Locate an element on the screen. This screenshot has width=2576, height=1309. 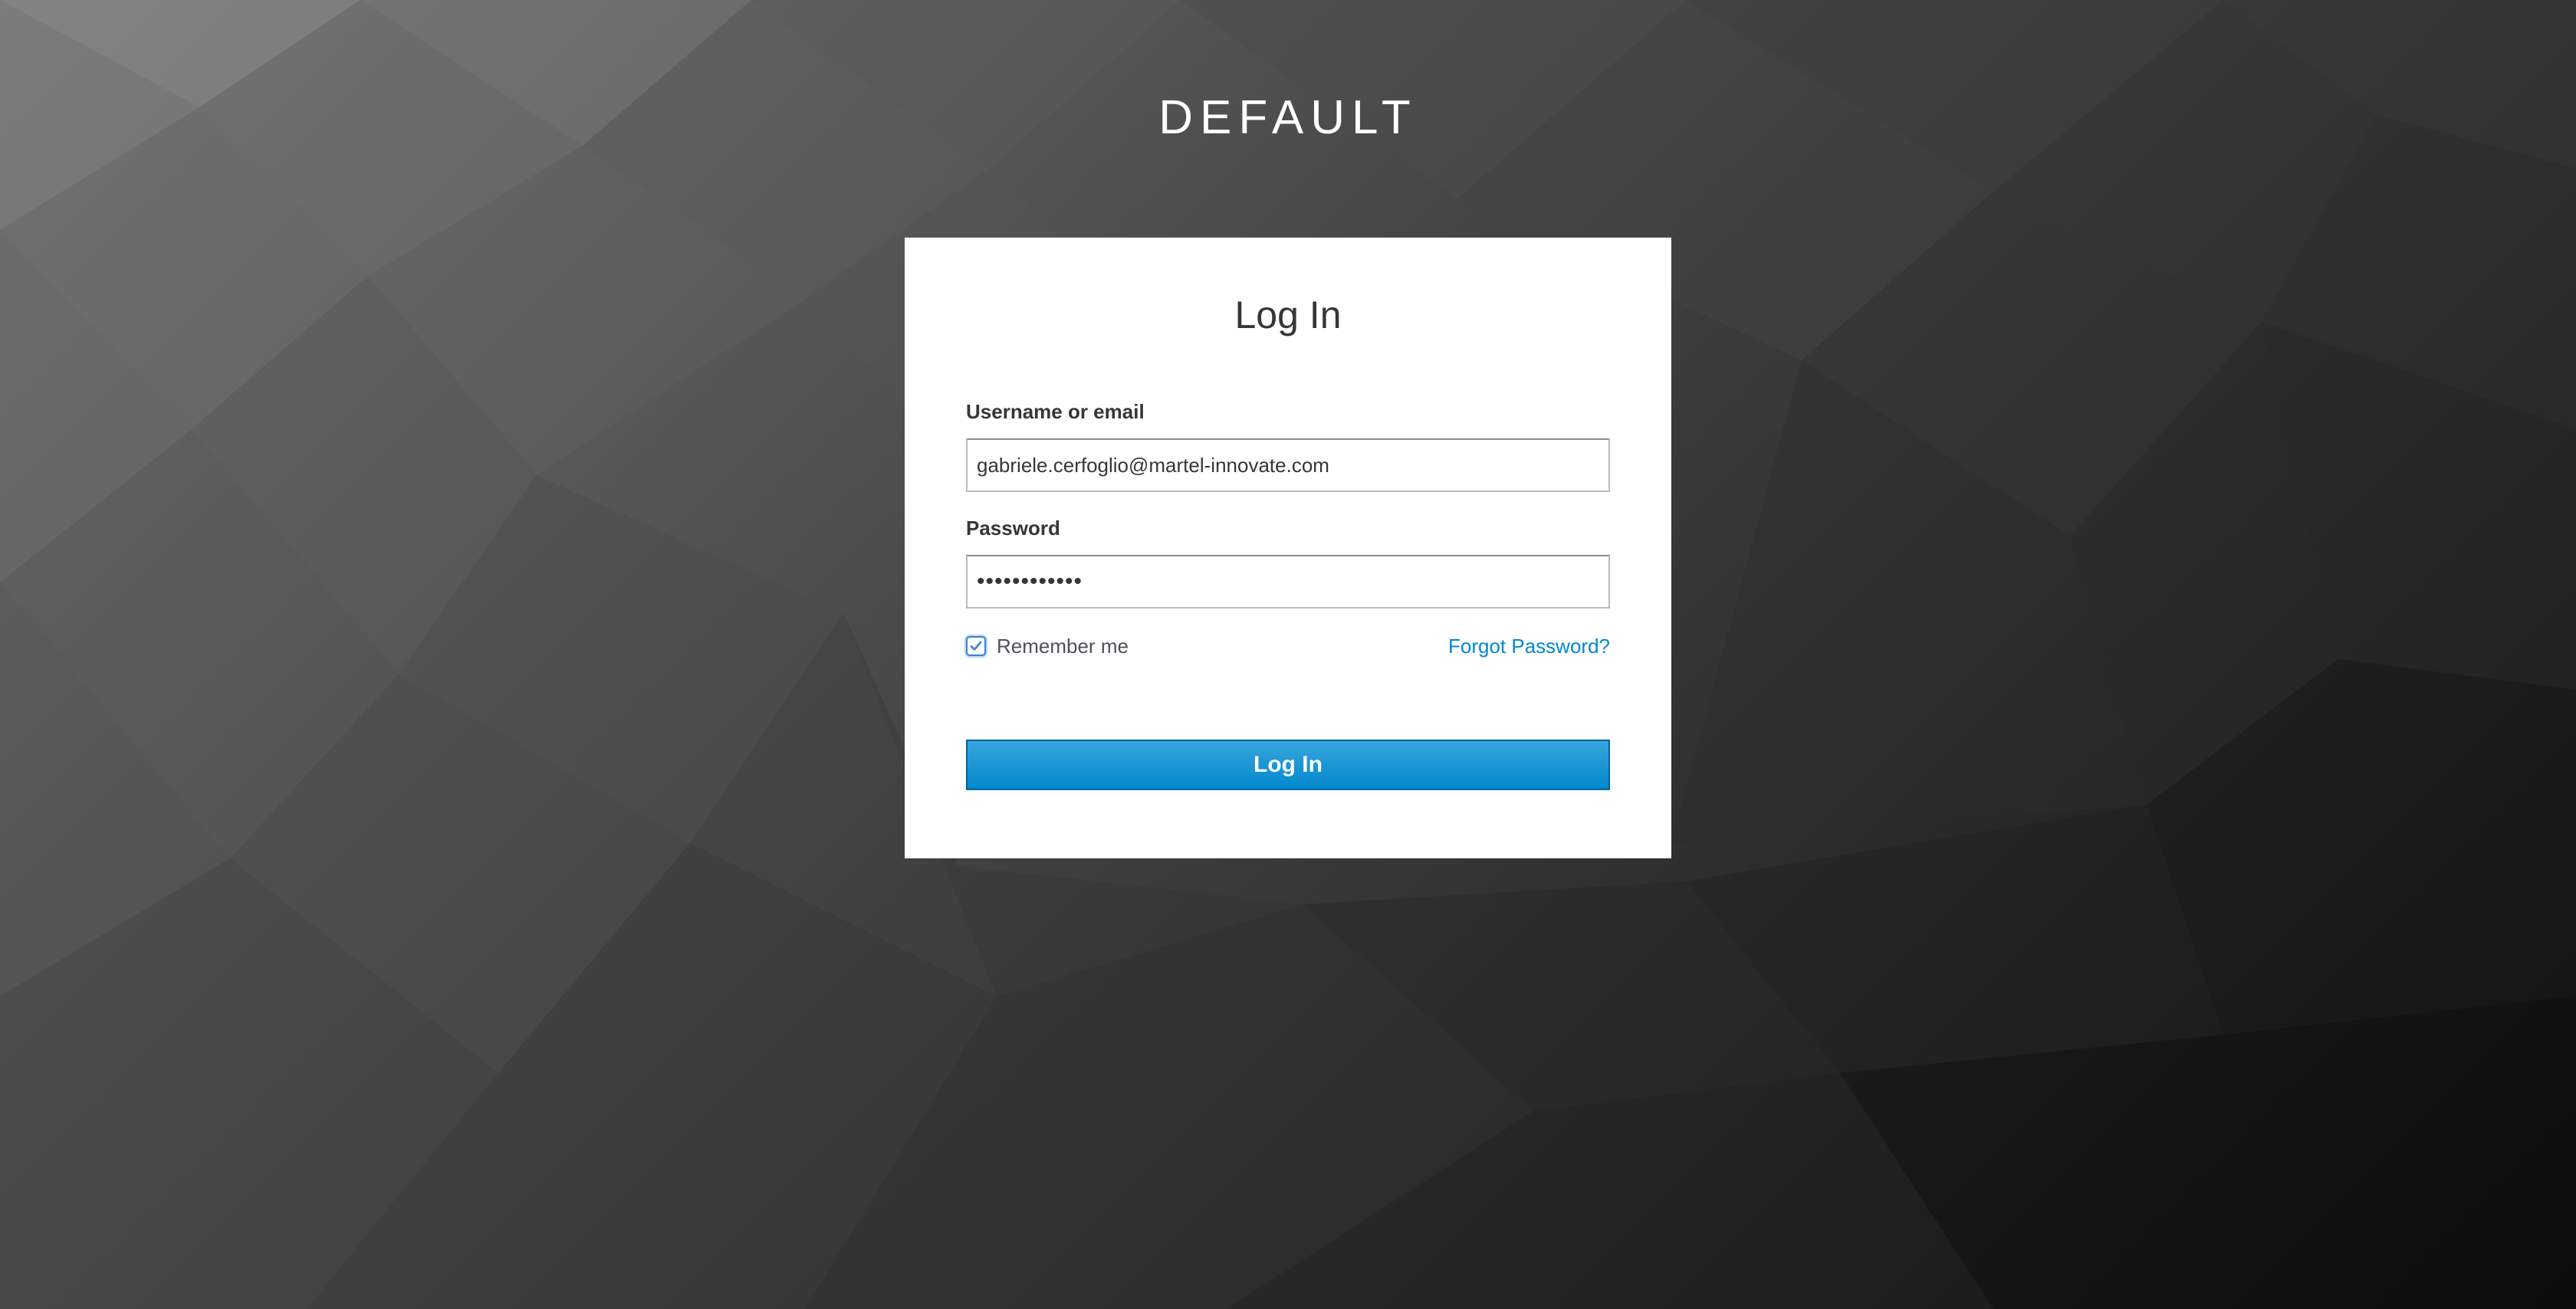
login-button: Log In is located at coordinates (1288, 765).